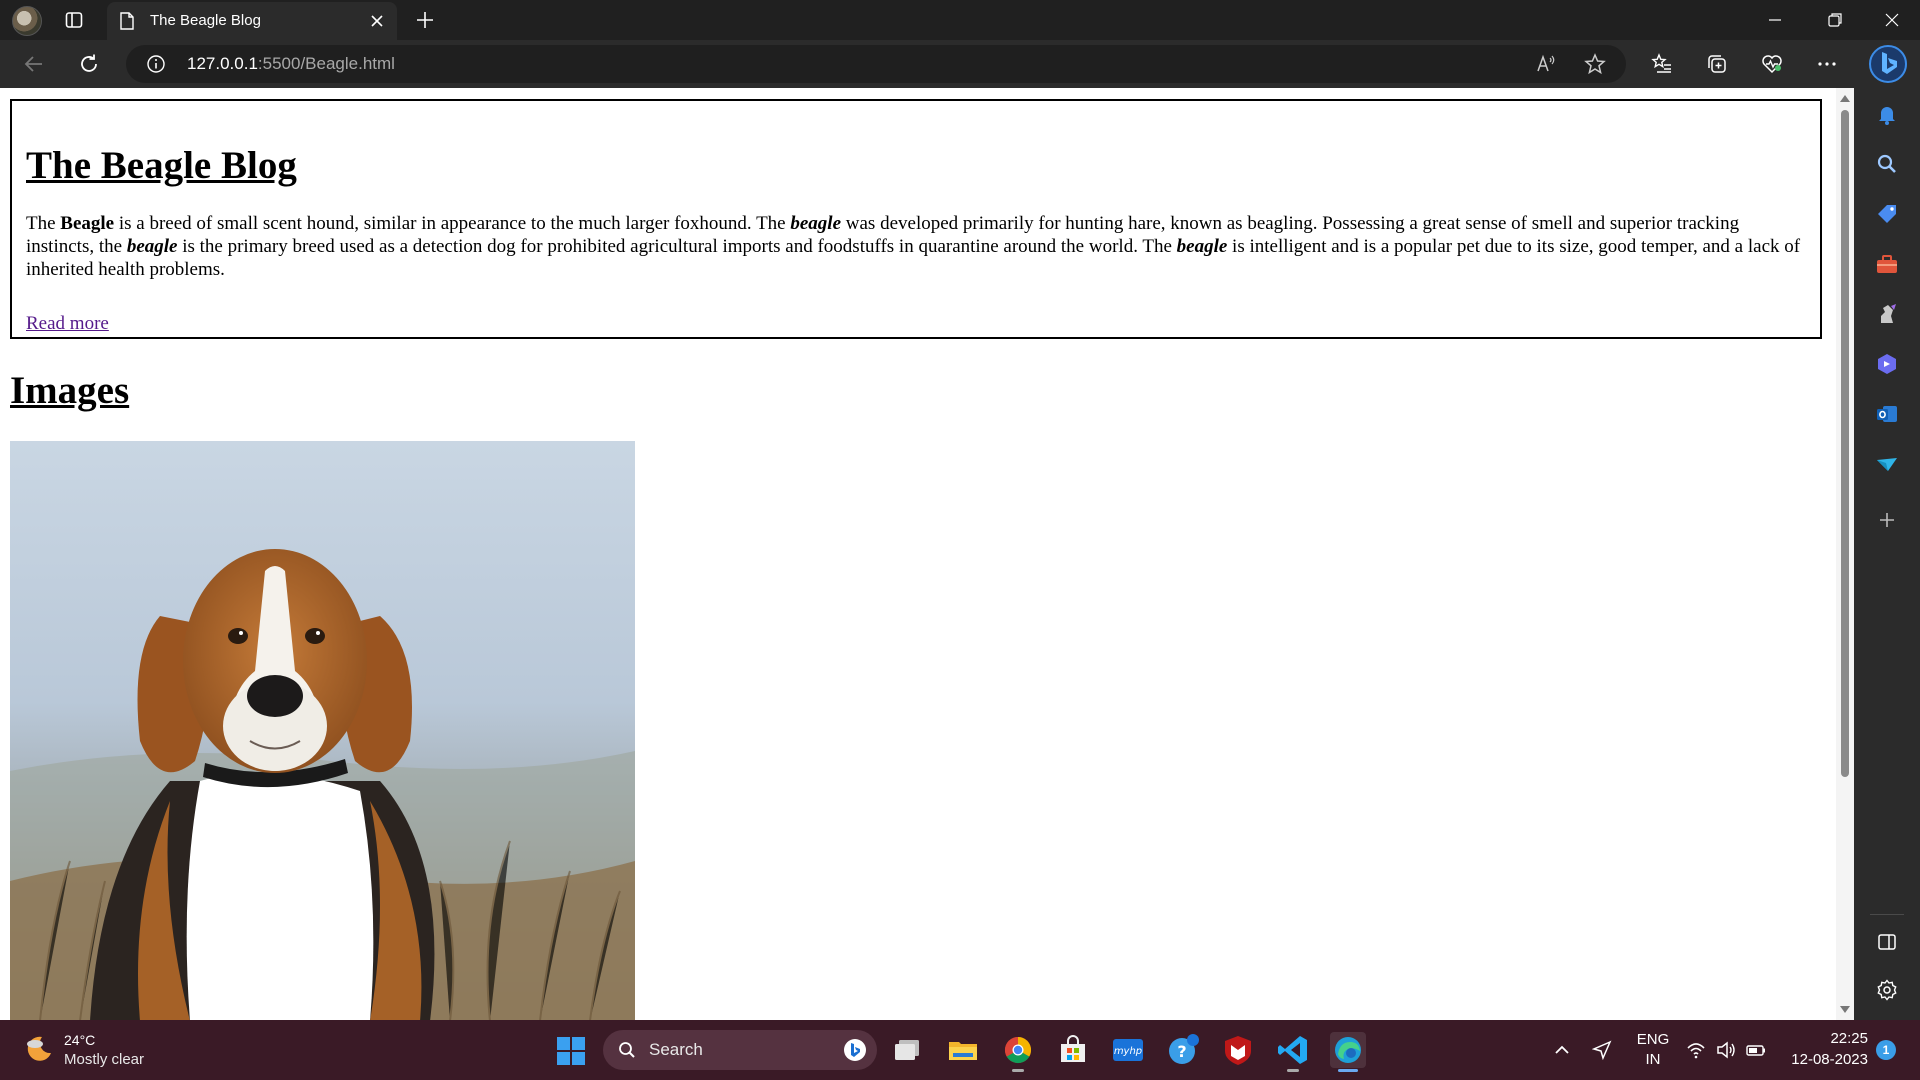 Image resolution: width=1920 pixels, height=1080 pixels. I want to click on blog-title: The Beagle Blog, so click(161, 165).